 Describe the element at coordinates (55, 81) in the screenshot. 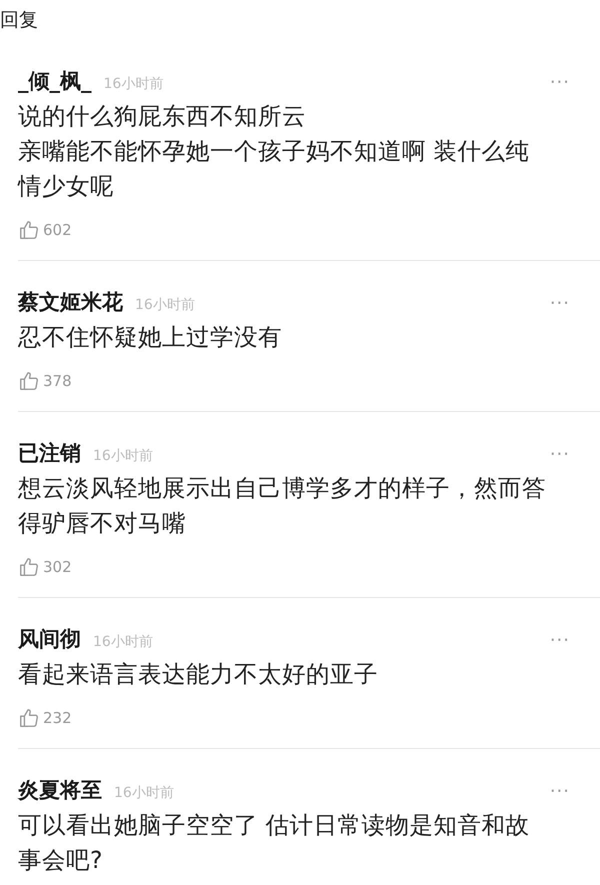

I see `username: _倾_枫_` at that location.